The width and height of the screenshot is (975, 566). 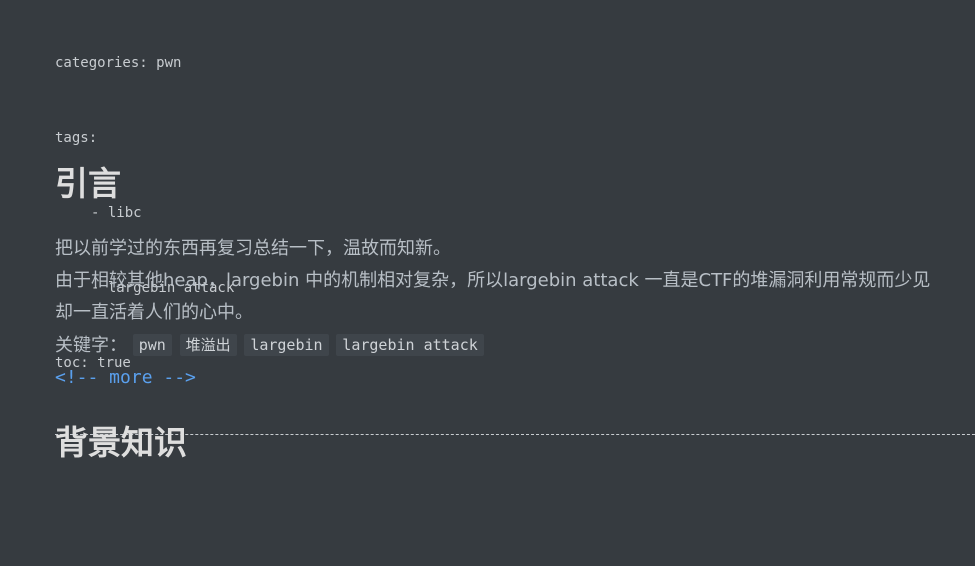 What do you see at coordinates (125, 378) in the screenshot?
I see `more-comment: <!-- more -->` at bounding box center [125, 378].